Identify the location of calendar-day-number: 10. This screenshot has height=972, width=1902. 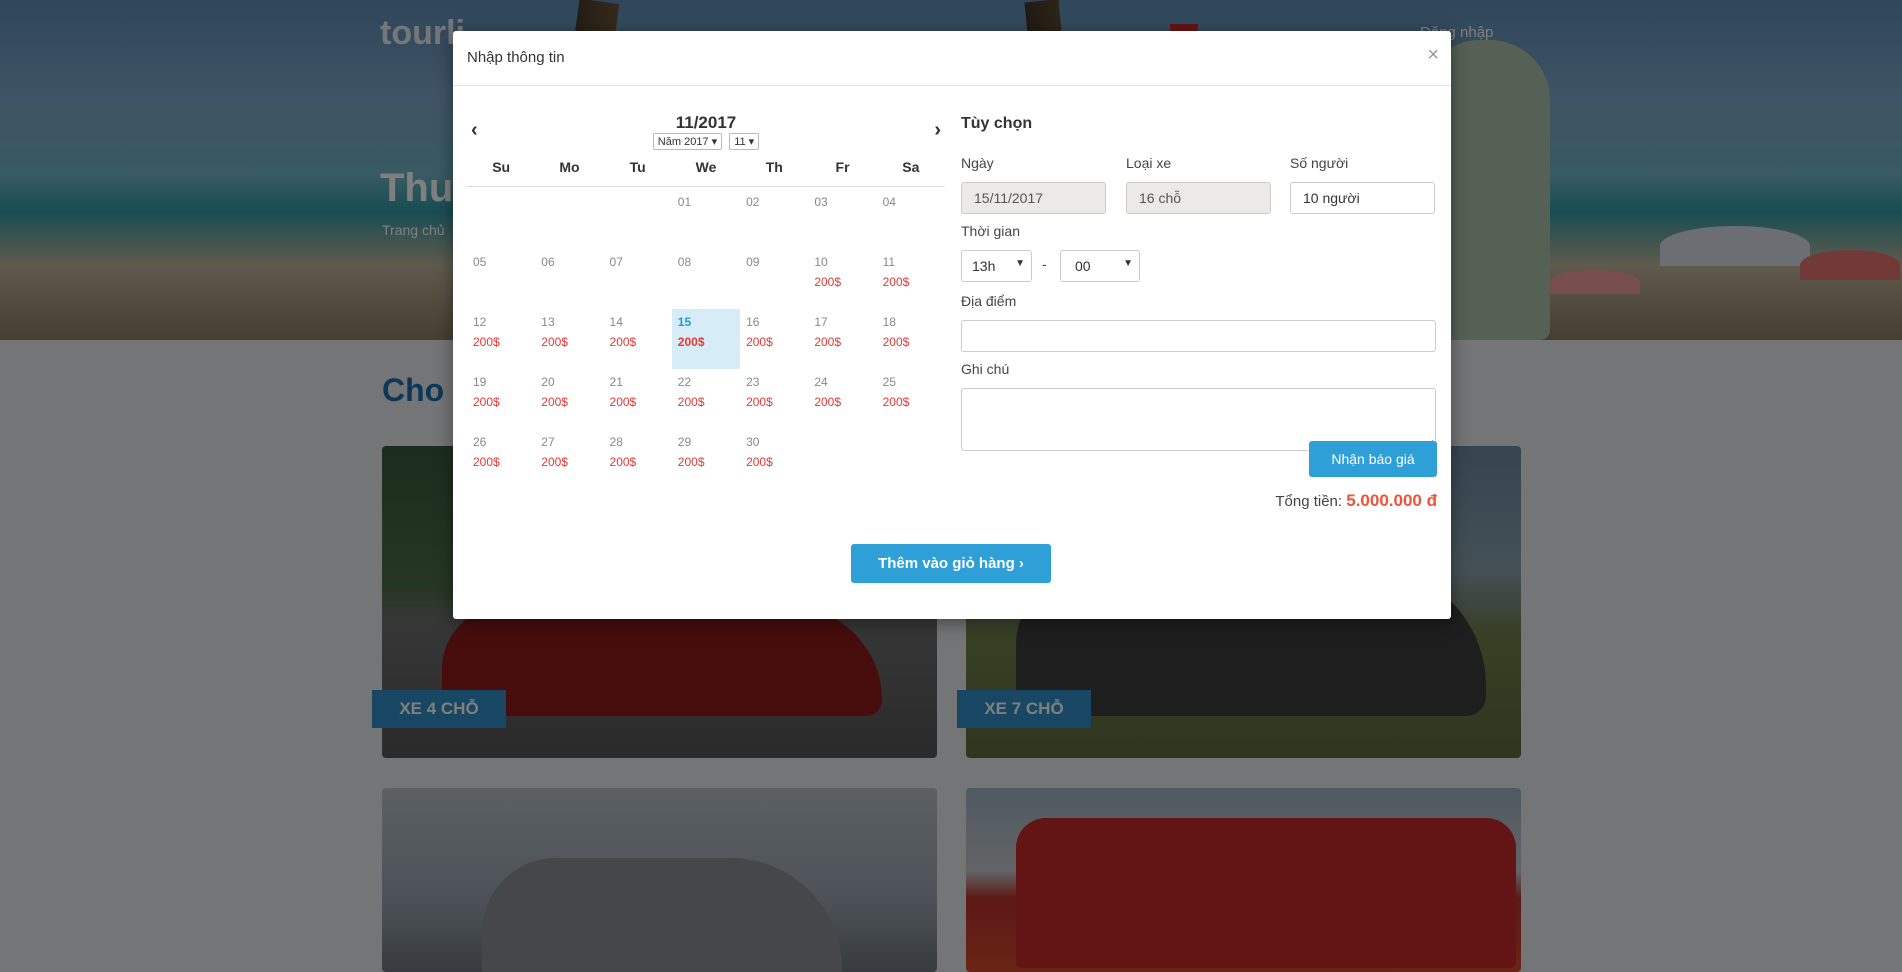
(821, 262).